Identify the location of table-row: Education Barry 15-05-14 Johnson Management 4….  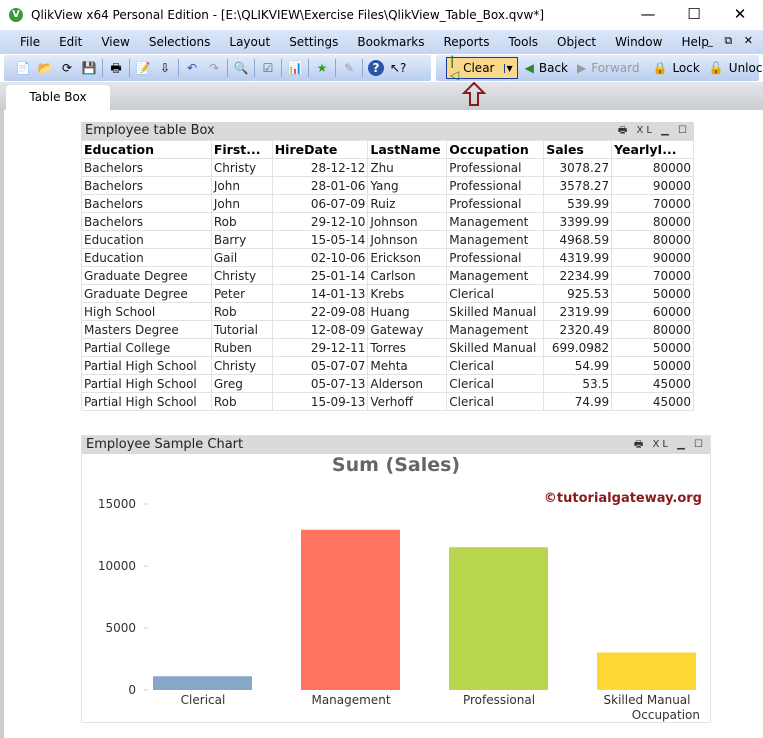
(387, 239).